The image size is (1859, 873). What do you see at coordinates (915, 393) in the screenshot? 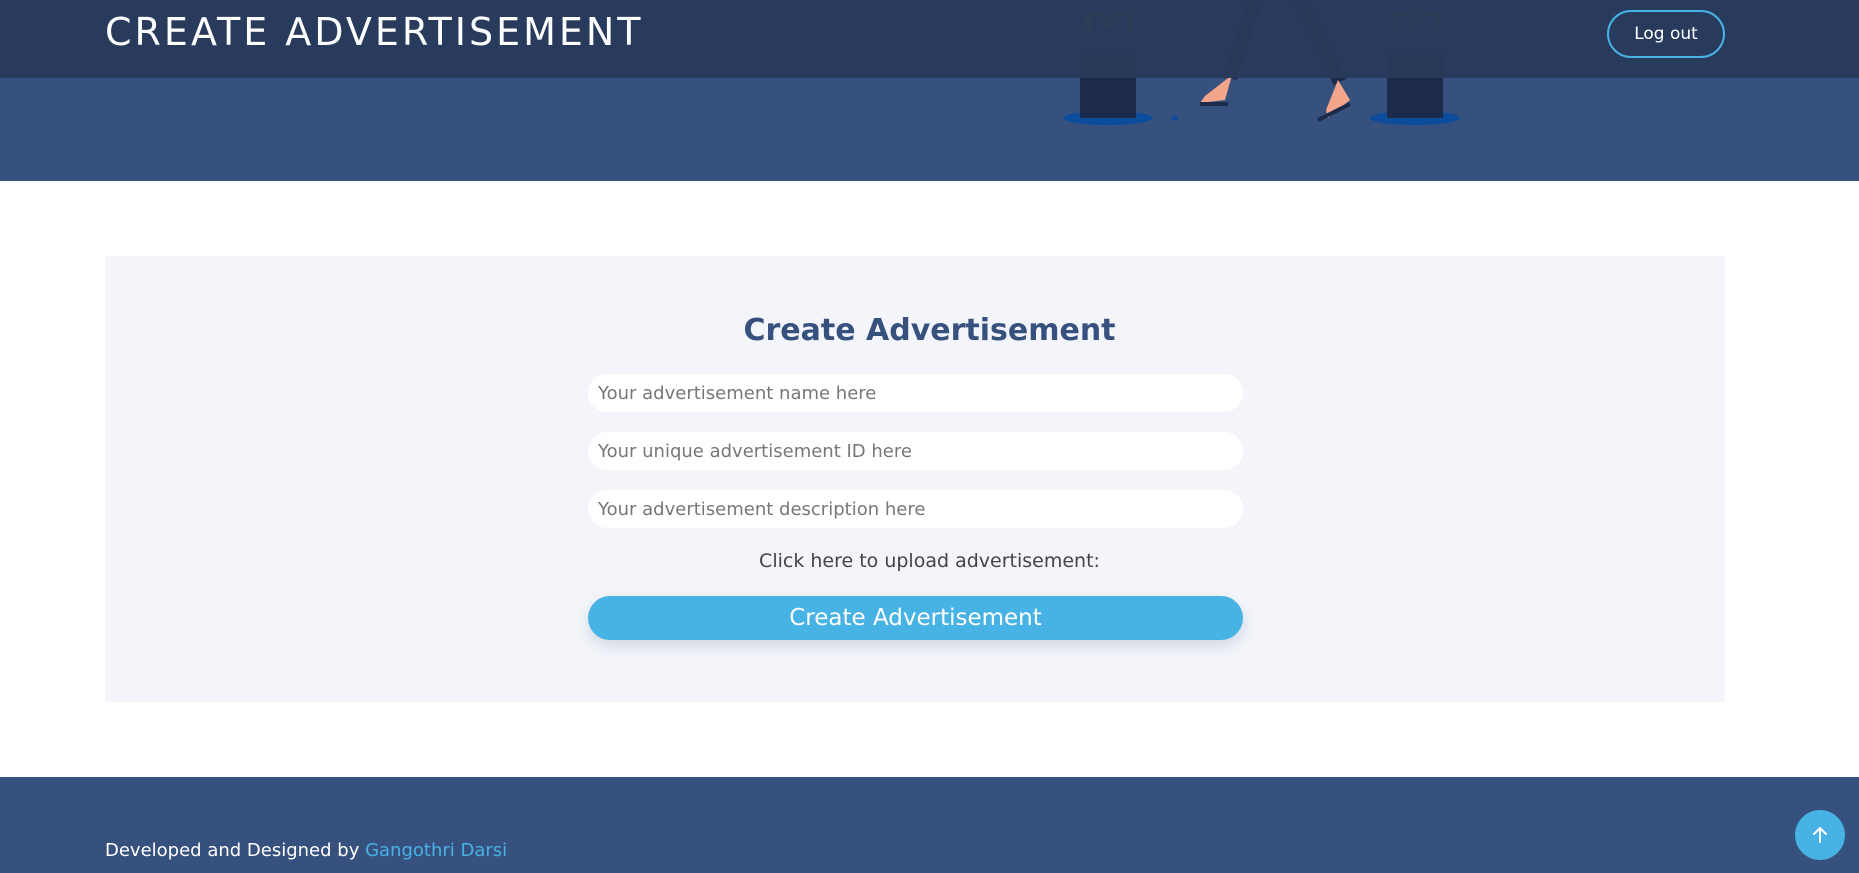
I see `advertisement-name-input` at bounding box center [915, 393].